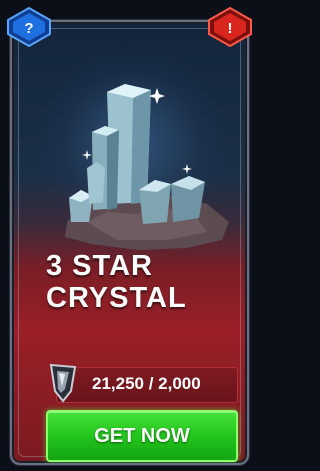 The width and height of the screenshot is (320, 471). I want to click on item-title-line-1: 3 STAR, so click(99, 266).